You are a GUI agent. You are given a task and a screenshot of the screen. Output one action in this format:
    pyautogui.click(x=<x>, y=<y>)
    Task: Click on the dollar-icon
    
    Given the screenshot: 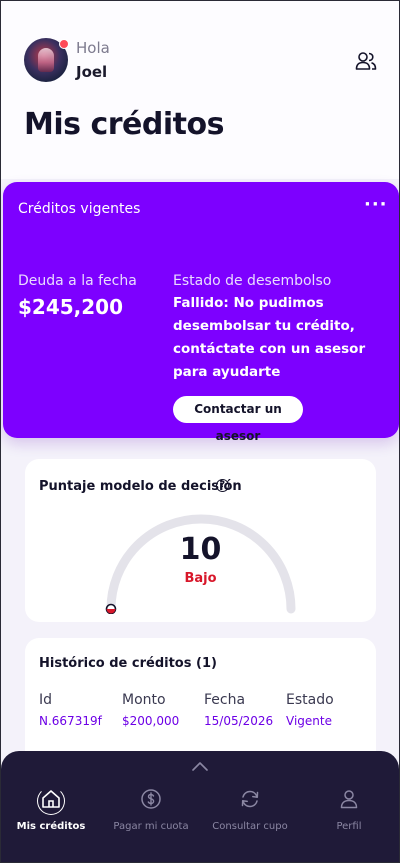 What is the action you would take?
    pyautogui.click(x=151, y=799)
    